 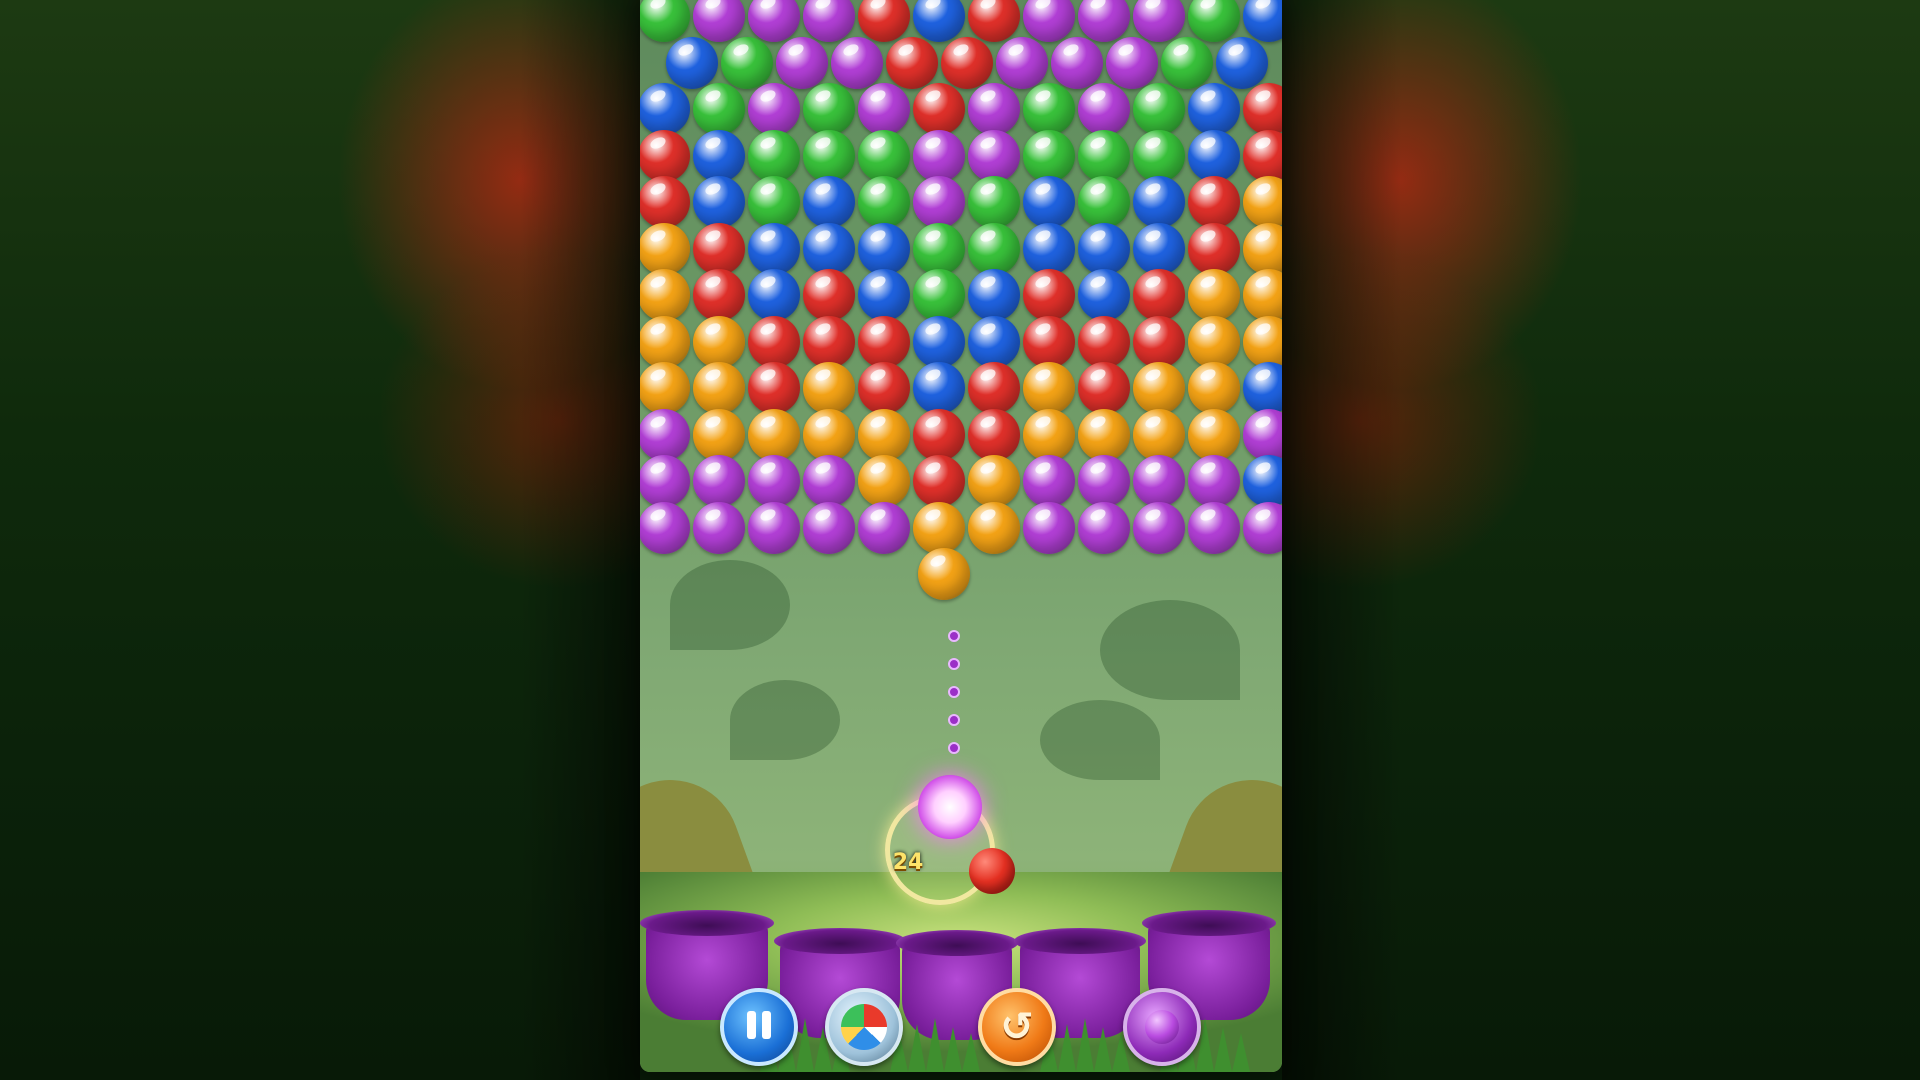 What do you see at coordinates (1342, 540) in the screenshot?
I see `right-shade` at bounding box center [1342, 540].